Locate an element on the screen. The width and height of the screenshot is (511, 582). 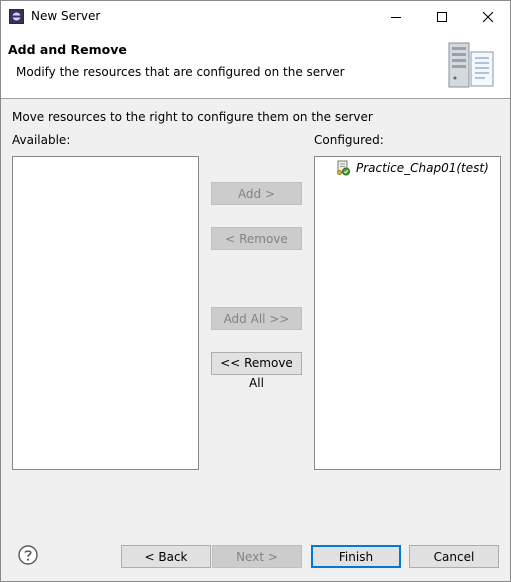
server-banner-icon is located at coordinates (470, 65).